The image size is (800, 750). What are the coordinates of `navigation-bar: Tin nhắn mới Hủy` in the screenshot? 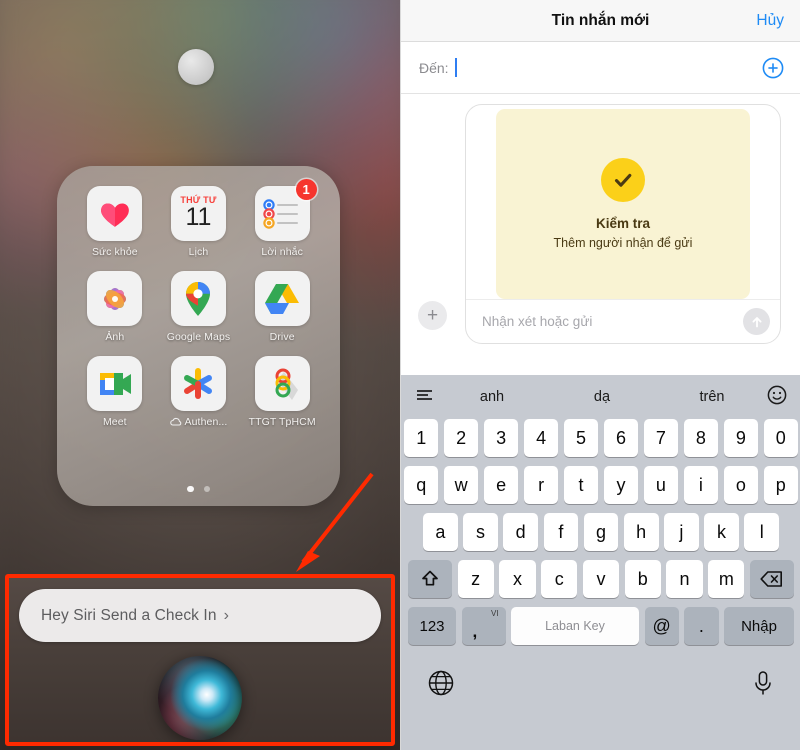 It's located at (600, 21).